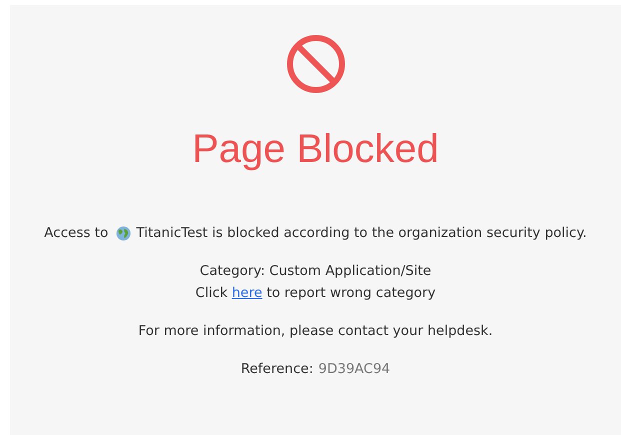 This screenshot has height=435, width=621. What do you see at coordinates (316, 271) in the screenshot?
I see `category-text: Category: Custom Application/Site` at bounding box center [316, 271].